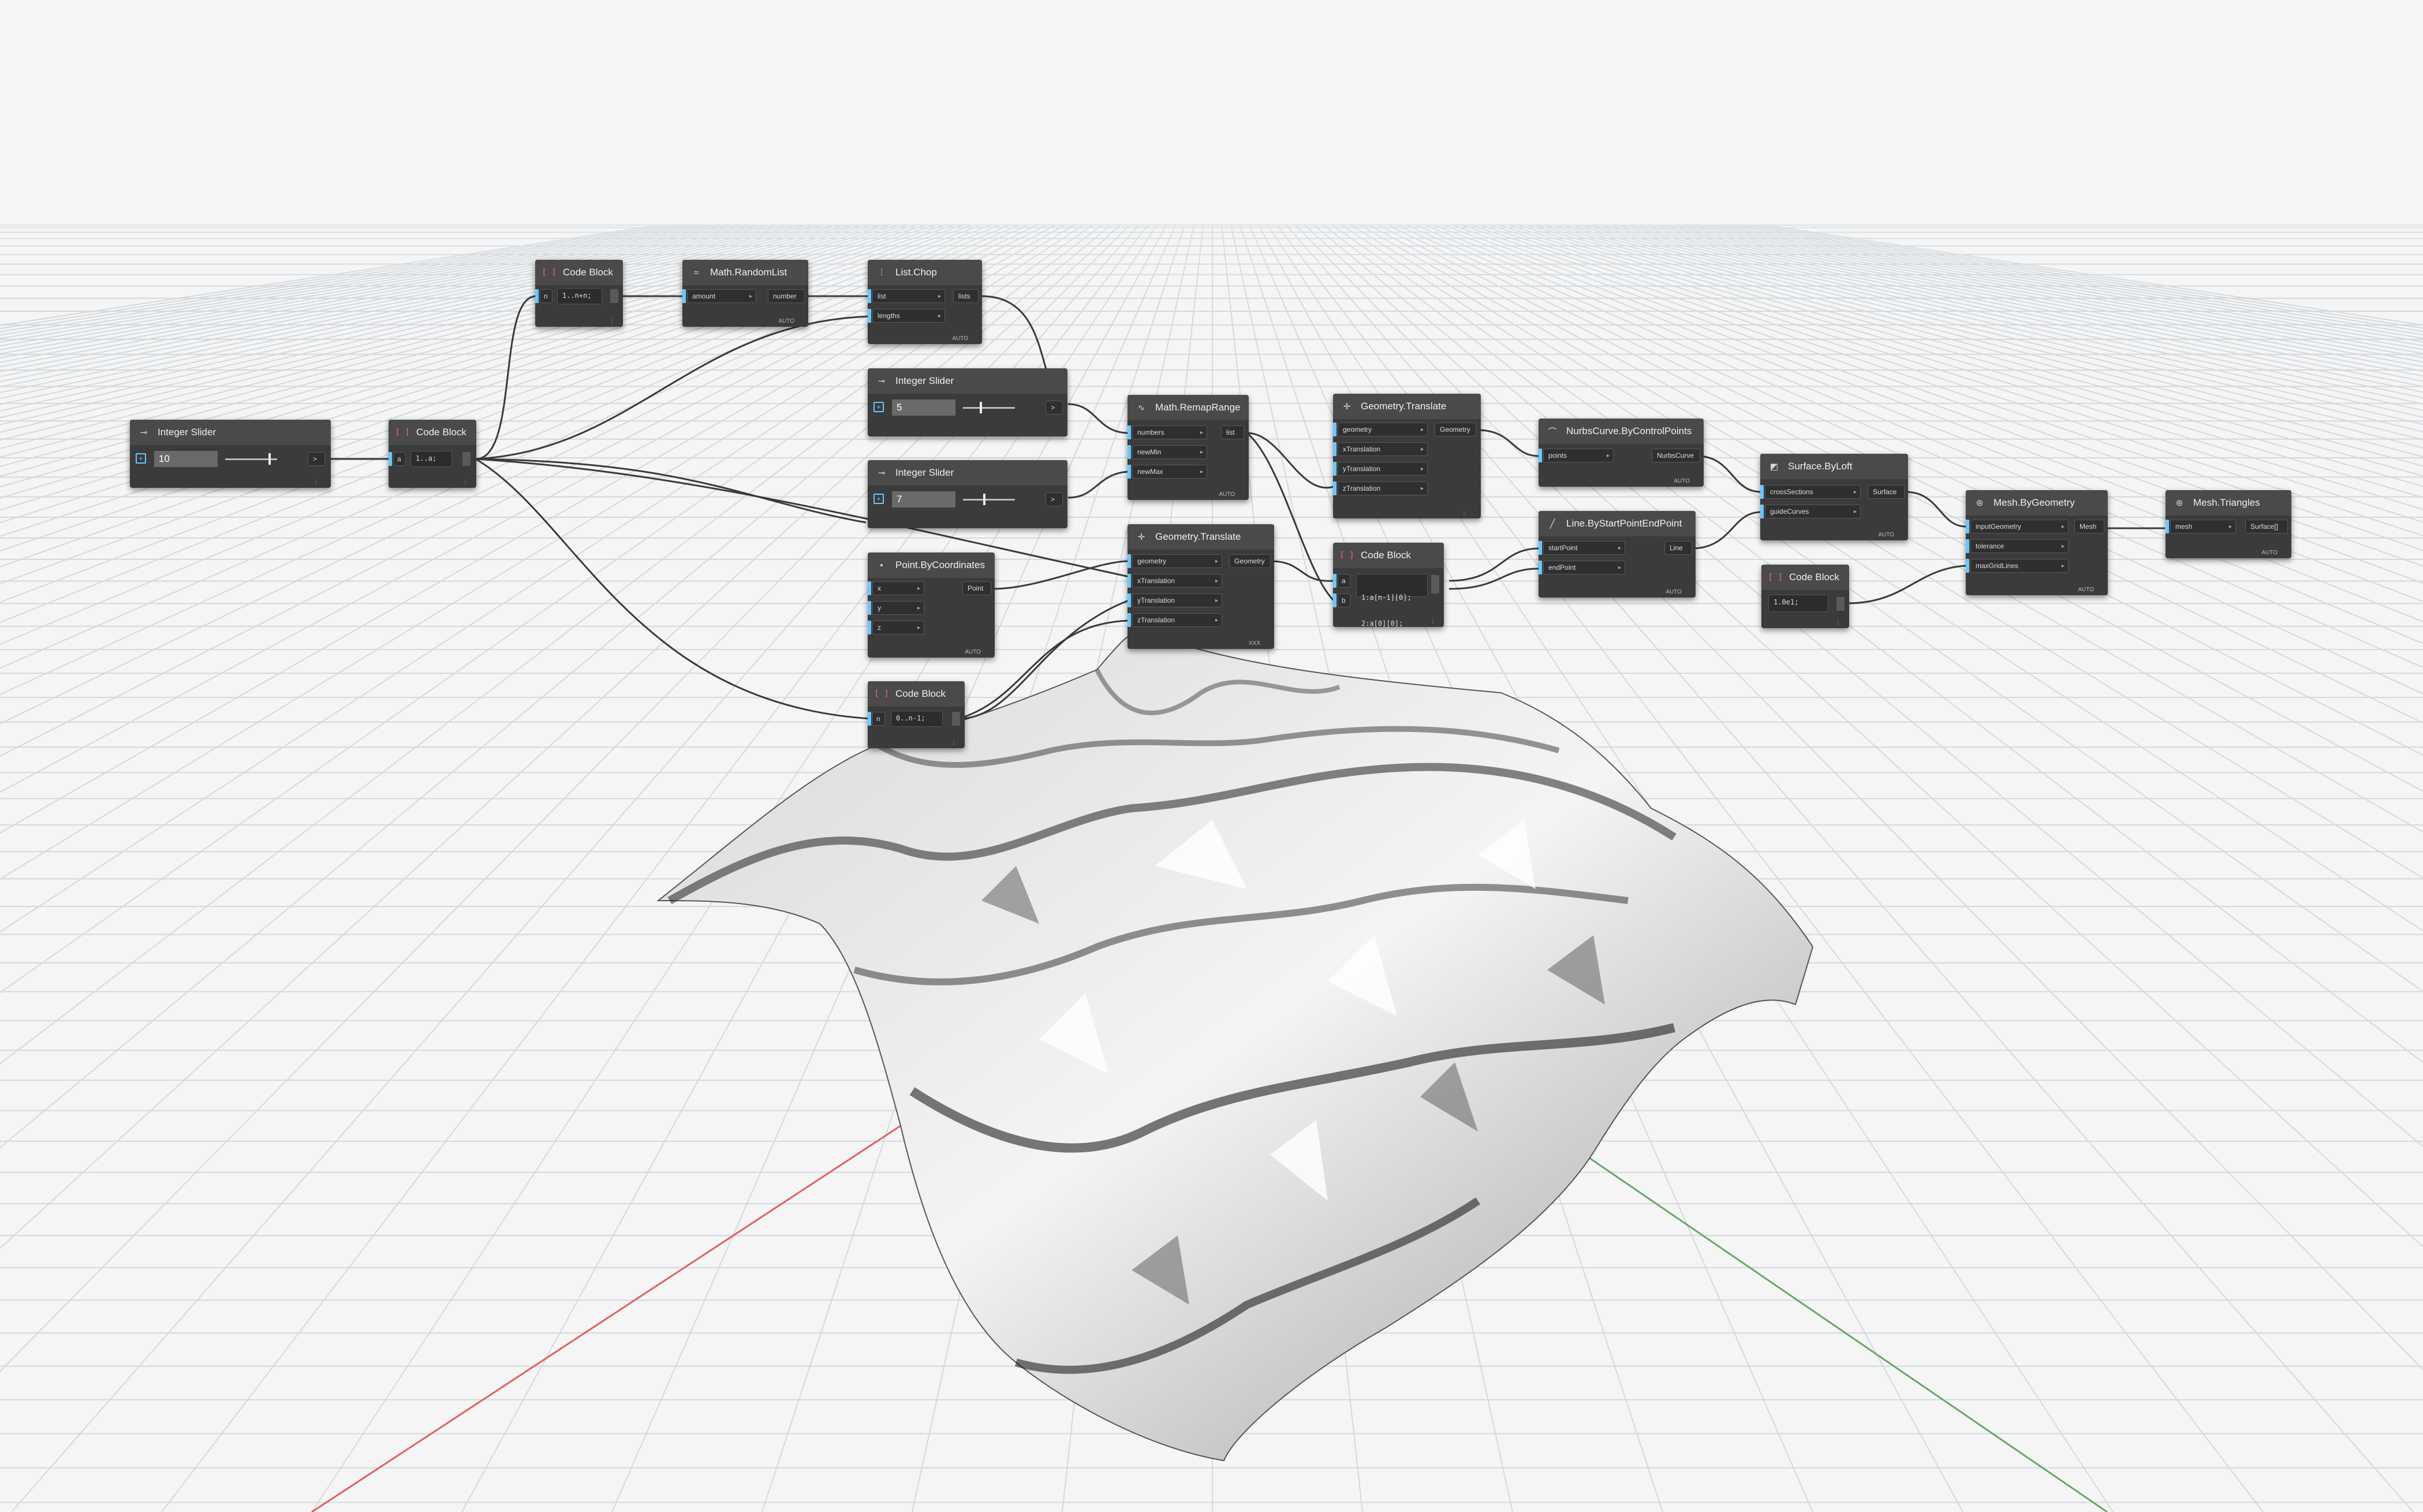 This screenshot has height=1512, width=2423. What do you see at coordinates (1584, 567) in the screenshot?
I see `input-endpoint: endPoint ▸` at bounding box center [1584, 567].